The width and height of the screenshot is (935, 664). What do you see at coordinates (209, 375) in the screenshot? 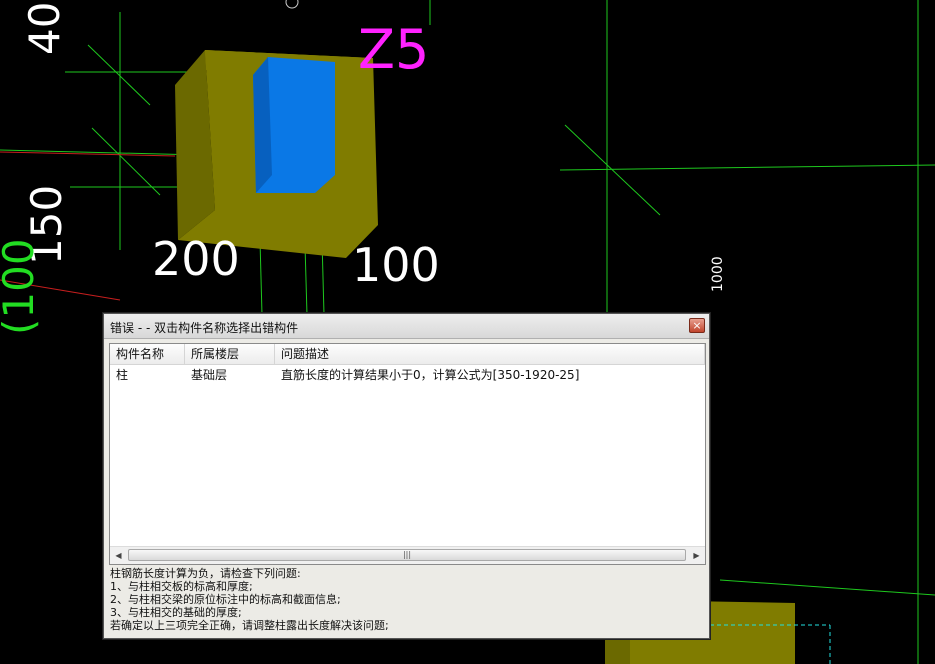
I see `cell-floor: 基础层` at bounding box center [209, 375].